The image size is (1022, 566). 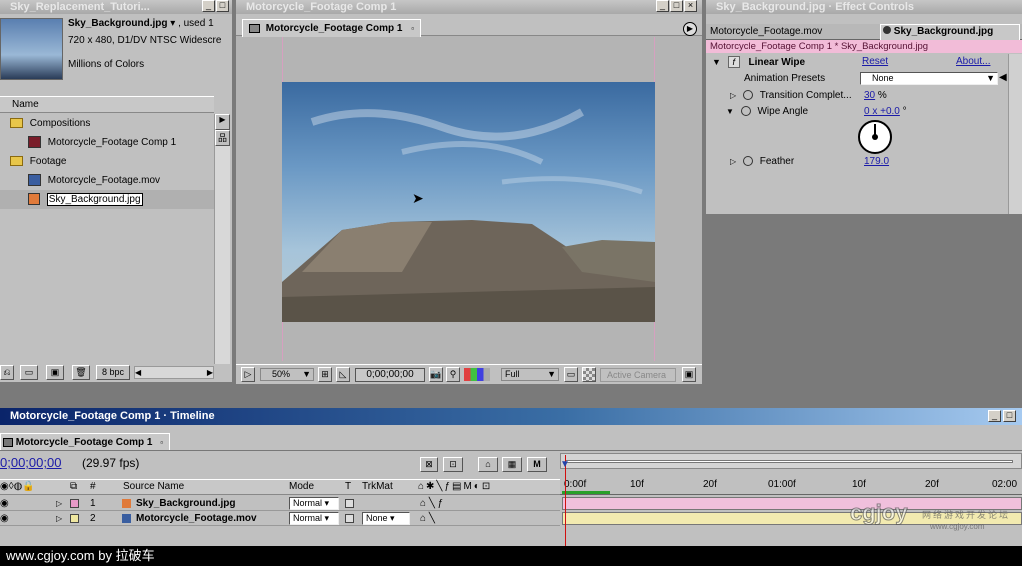 I want to click on list-item-compositions: Compositions, so click(x=107, y=123).